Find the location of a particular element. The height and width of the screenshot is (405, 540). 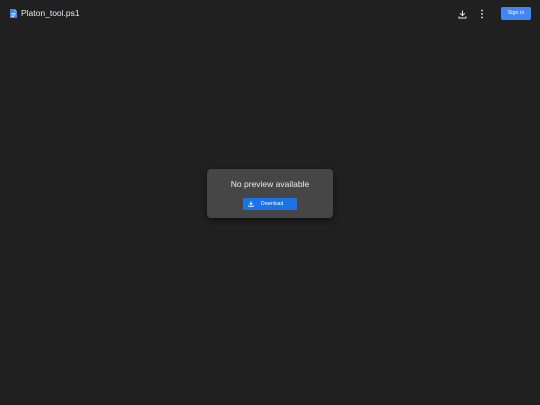

download-button is located at coordinates (462, 14).